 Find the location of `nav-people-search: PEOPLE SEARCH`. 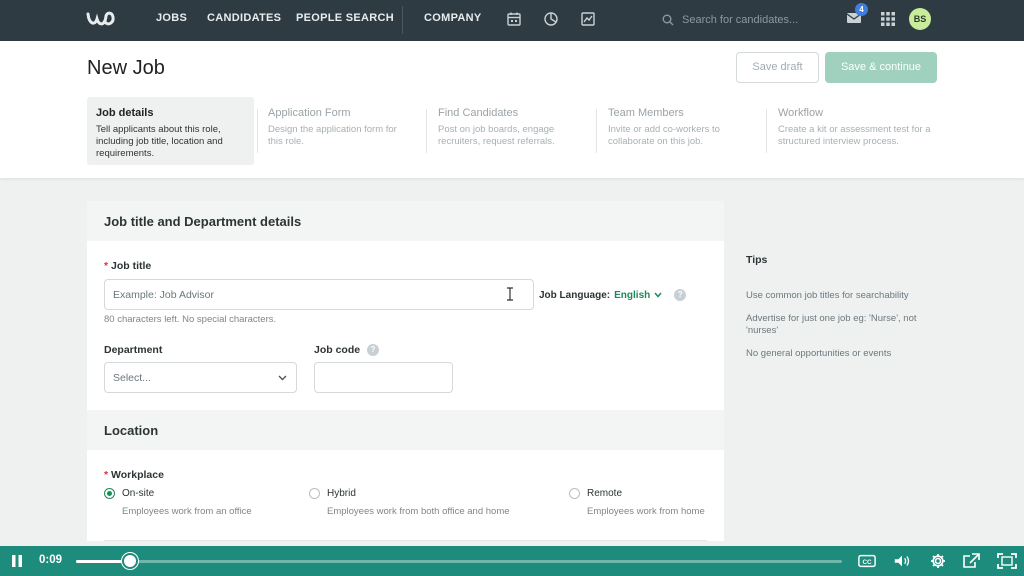

nav-people-search: PEOPLE SEARCH is located at coordinates (345, 18).